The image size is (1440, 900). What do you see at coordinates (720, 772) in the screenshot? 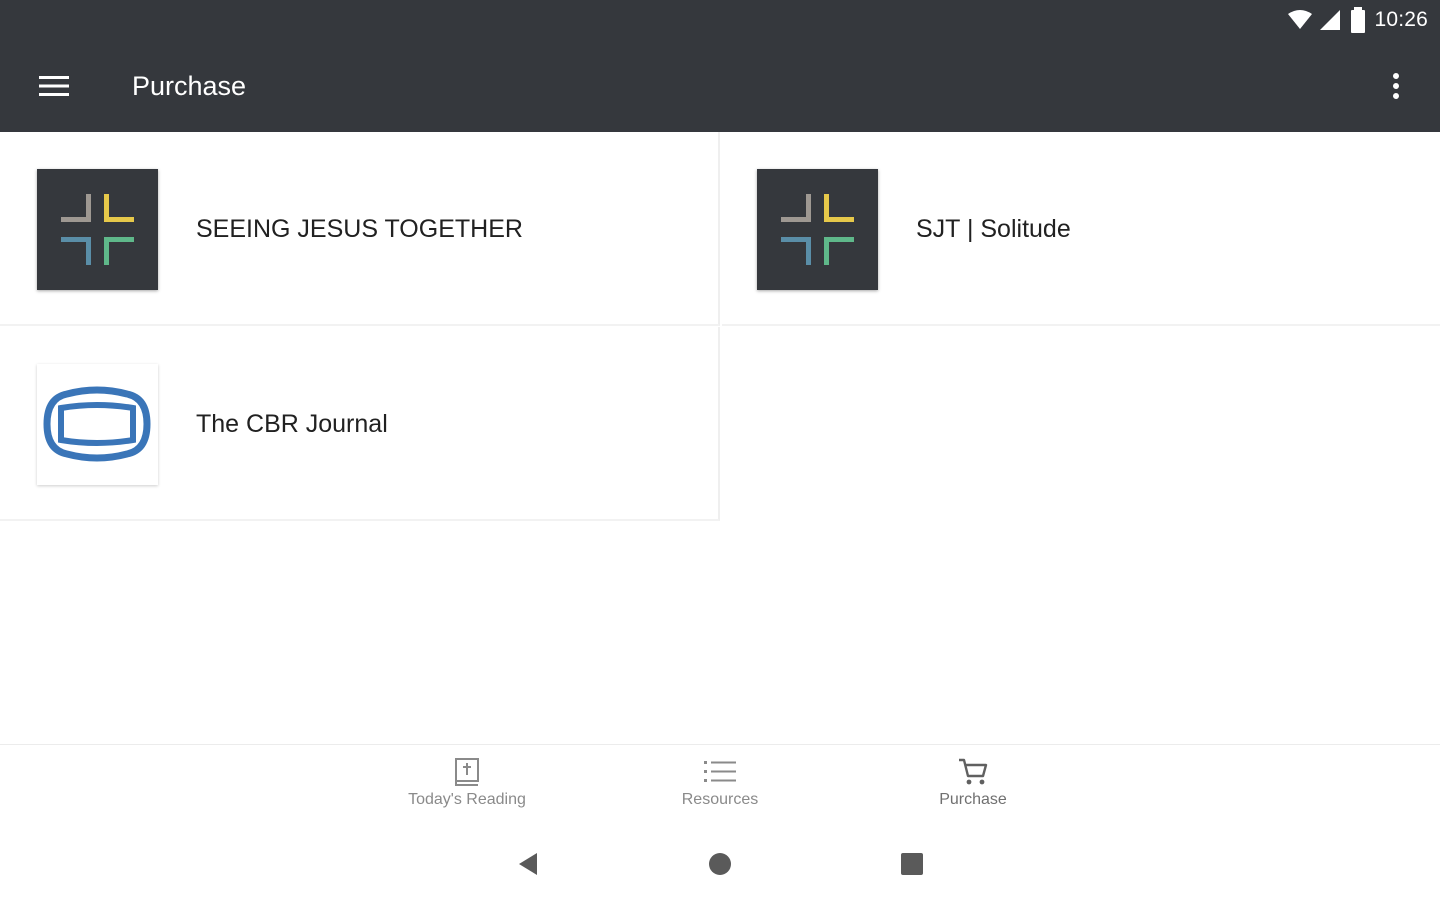
I see `list-icon` at bounding box center [720, 772].